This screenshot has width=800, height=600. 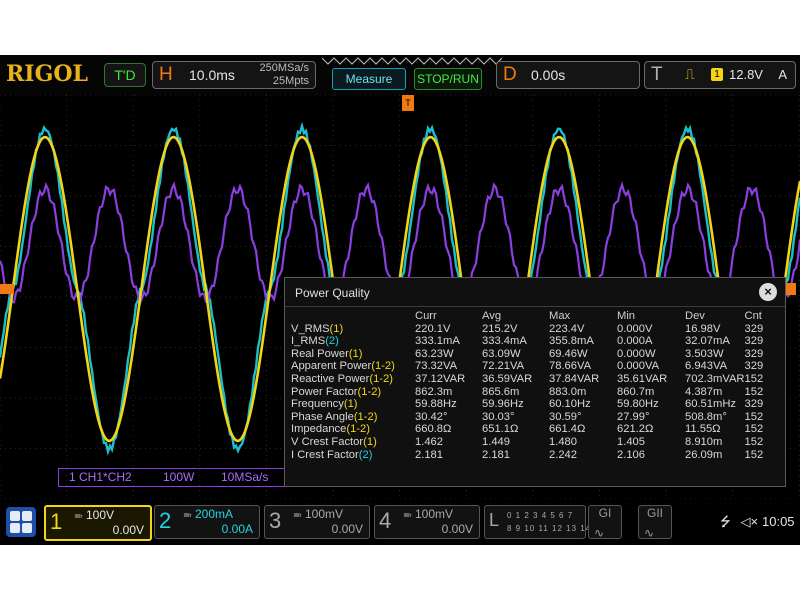 What do you see at coordinates (638, 366) in the screenshot?
I see `table-cell: 0.000VA` at bounding box center [638, 366].